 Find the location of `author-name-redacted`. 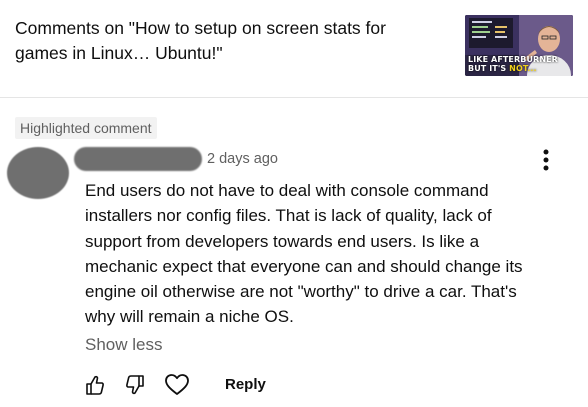

author-name-redacted is located at coordinates (138, 159).